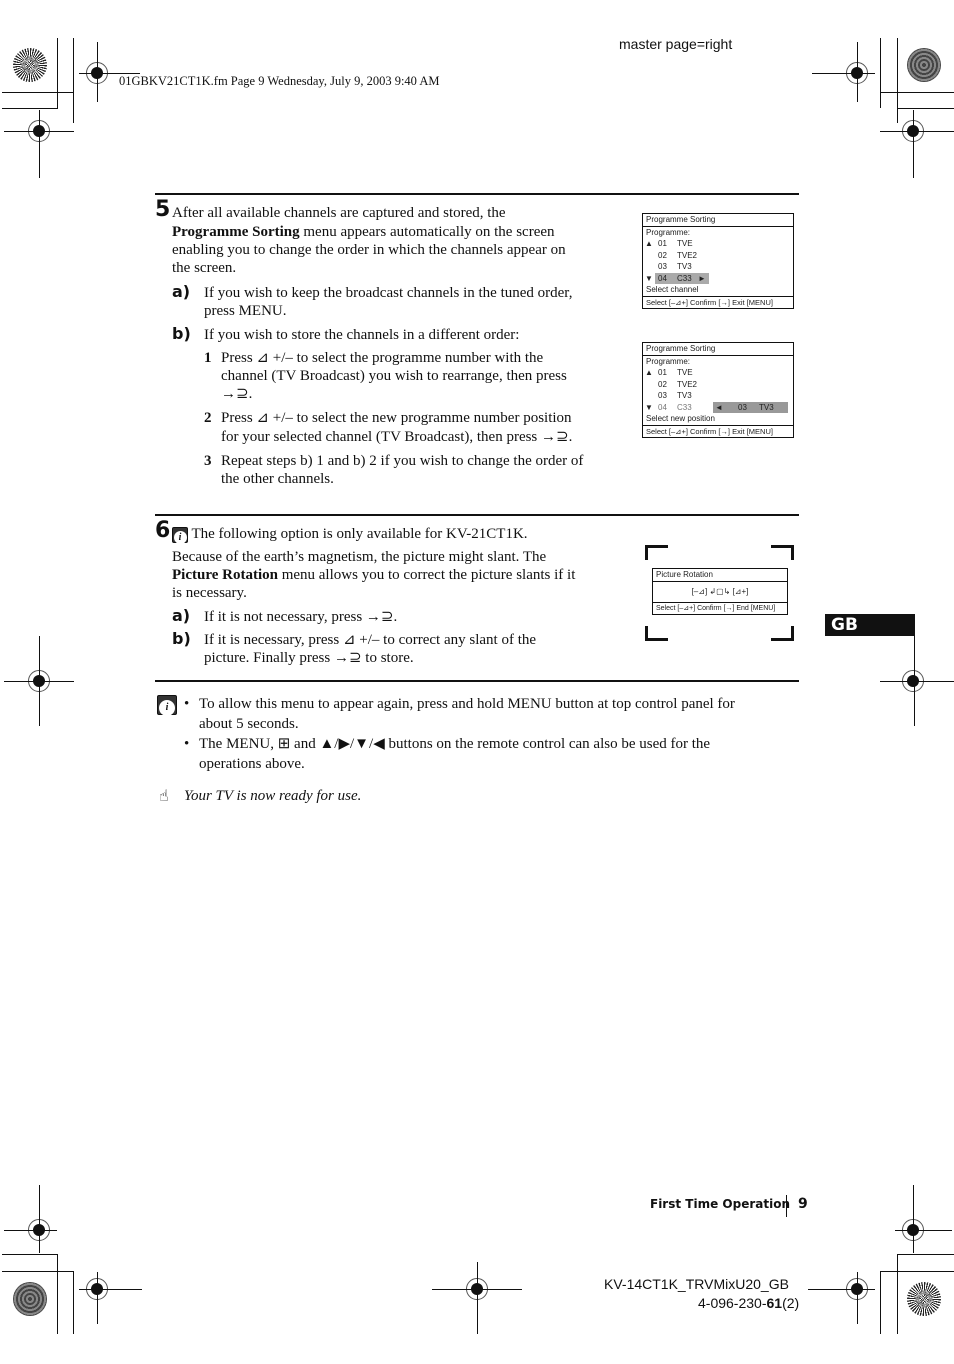  I want to click on part-suffix: (2), so click(791, 1303).